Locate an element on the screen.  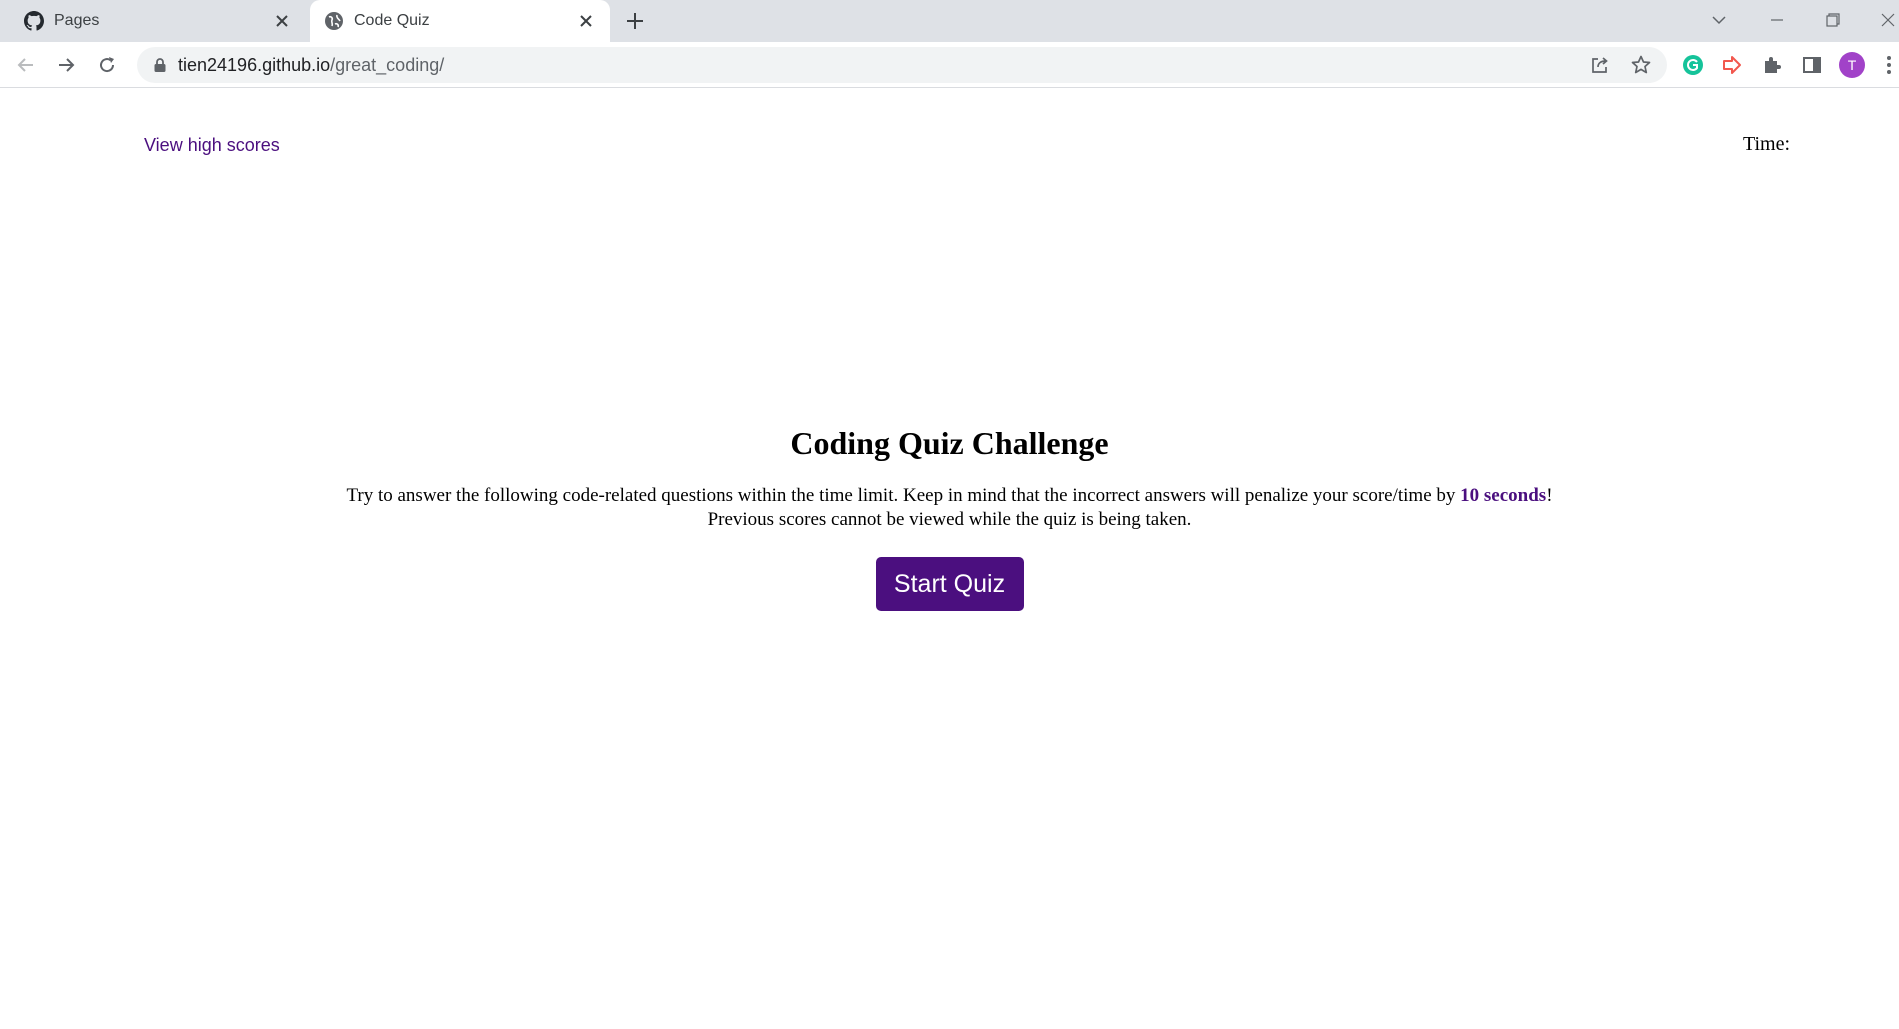
minimize-icon is located at coordinates (1777, 20).